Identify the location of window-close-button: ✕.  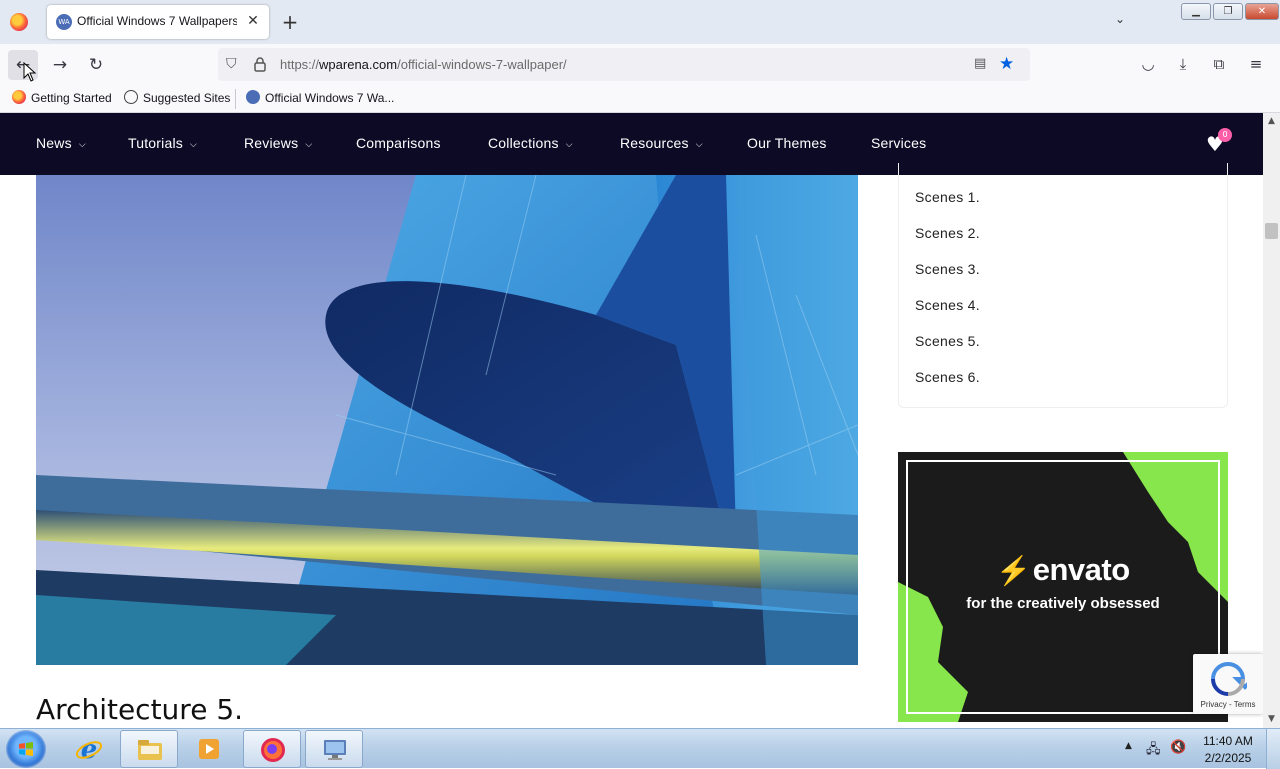
(1262, 11).